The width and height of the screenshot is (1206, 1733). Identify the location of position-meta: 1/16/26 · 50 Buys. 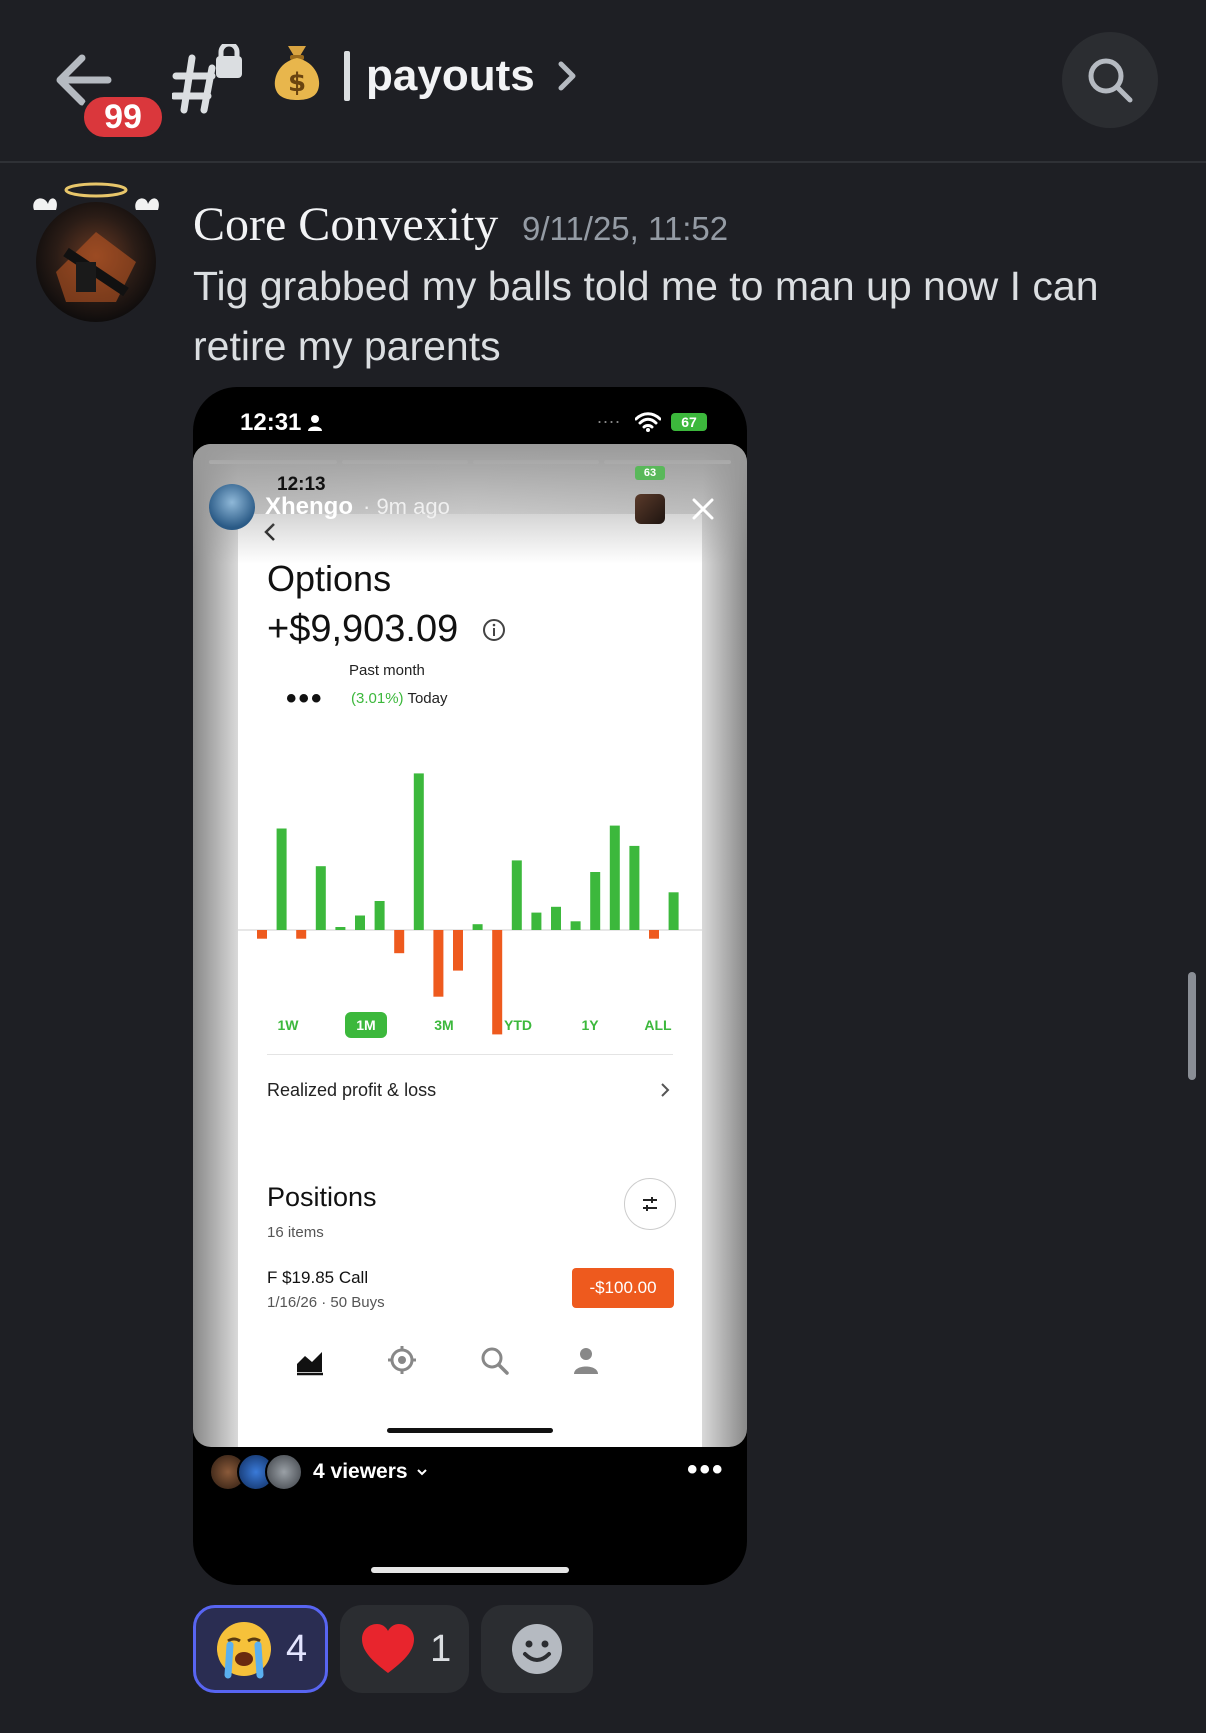
(326, 1302).